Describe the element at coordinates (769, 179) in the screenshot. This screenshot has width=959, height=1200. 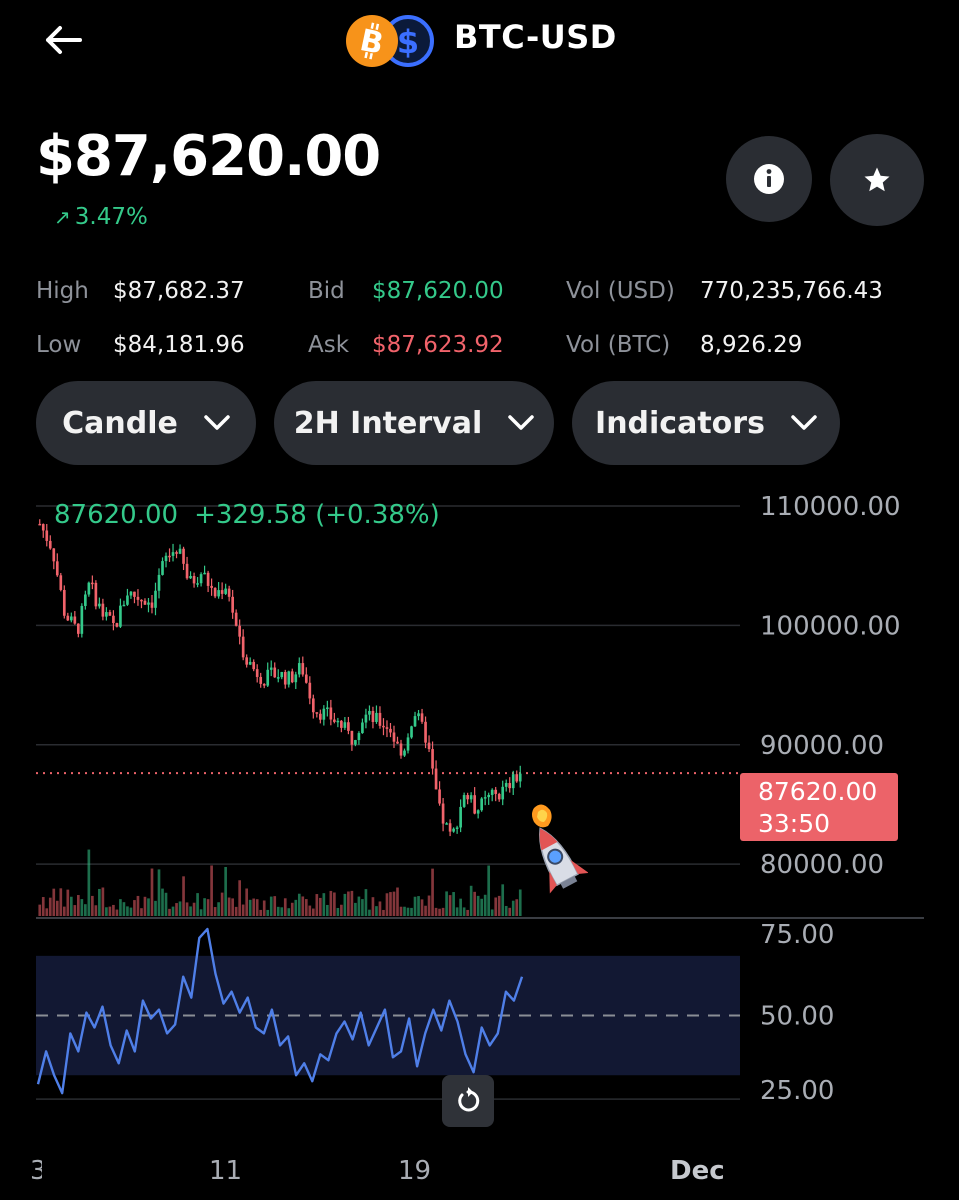
I see `info-button` at that location.